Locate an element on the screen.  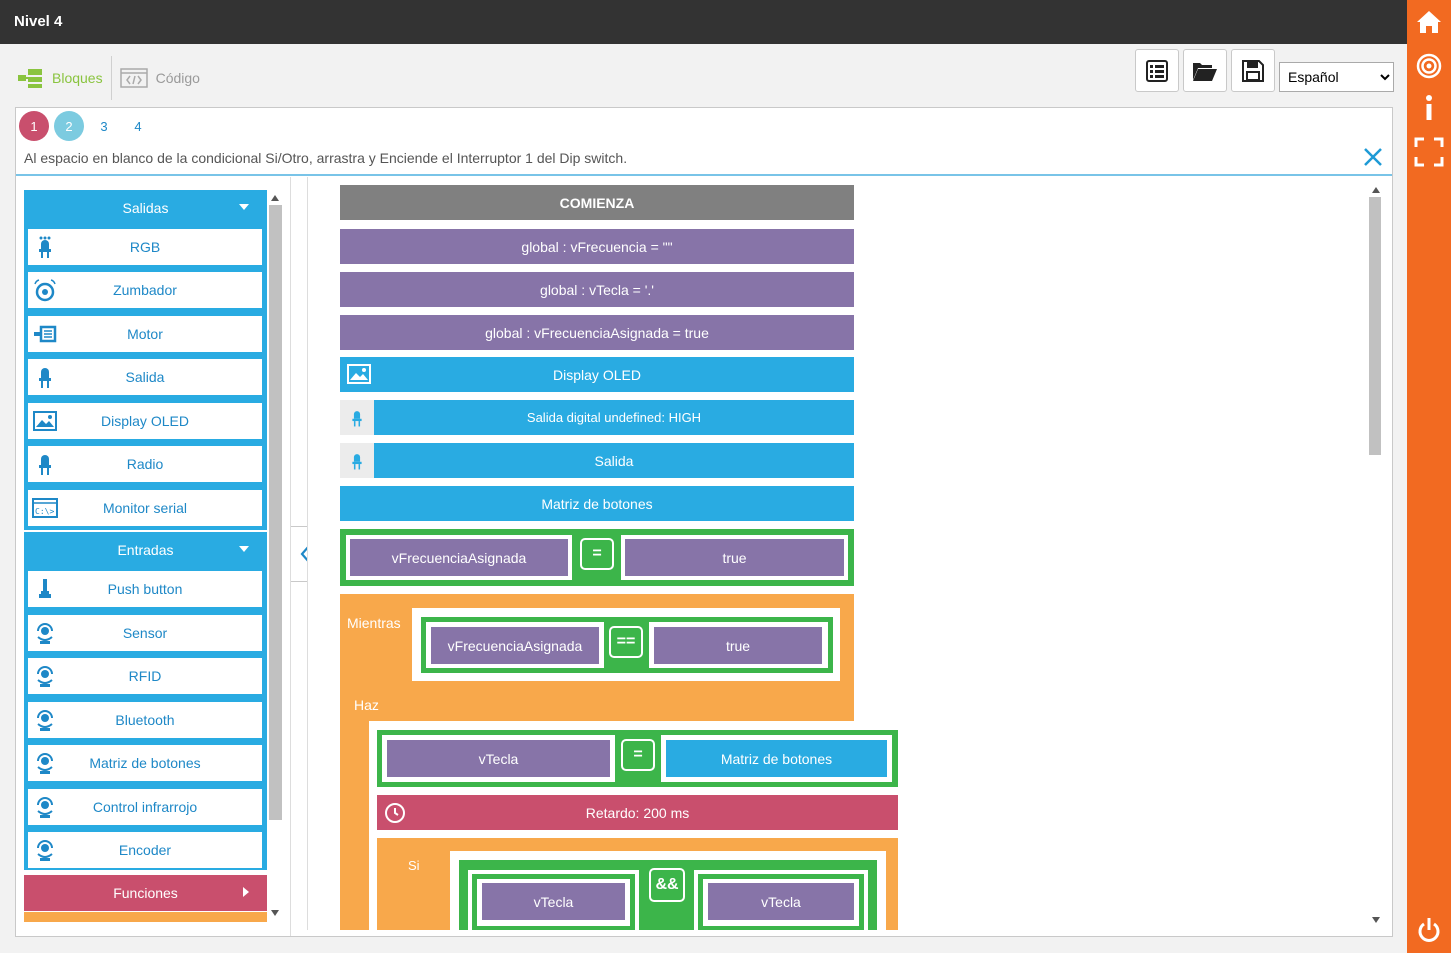
step-1: 1 is located at coordinates (34, 126).